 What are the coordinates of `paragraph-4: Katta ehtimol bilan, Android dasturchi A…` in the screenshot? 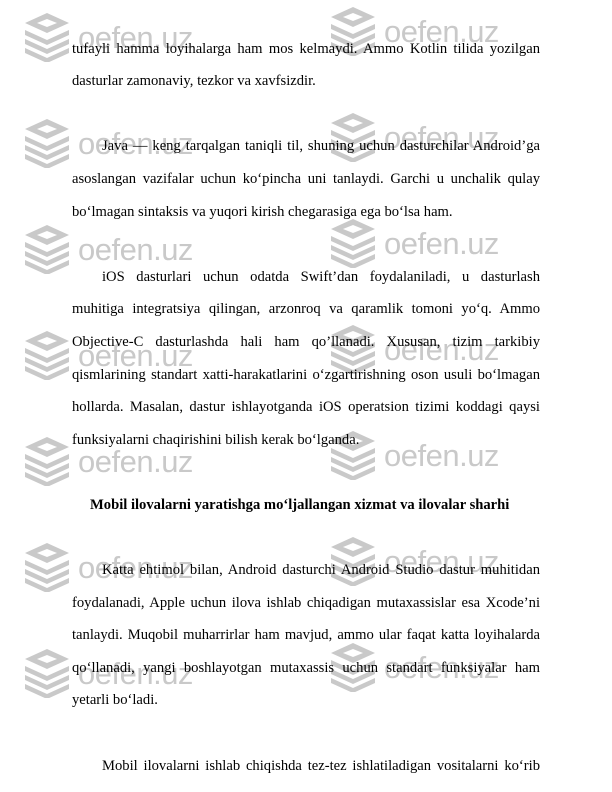 It's located at (306, 635).